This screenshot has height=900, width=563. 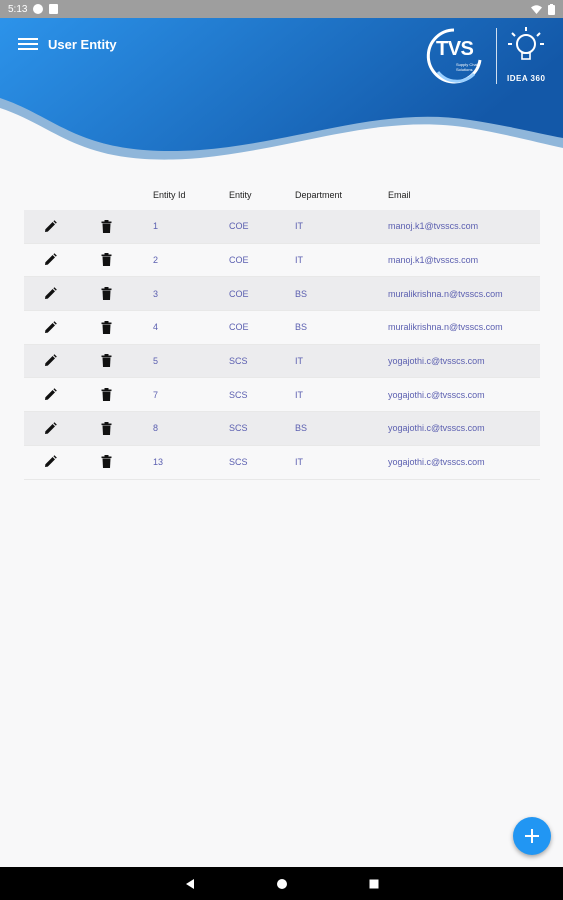 I want to click on sd-card-icon, so click(x=54, y=9).